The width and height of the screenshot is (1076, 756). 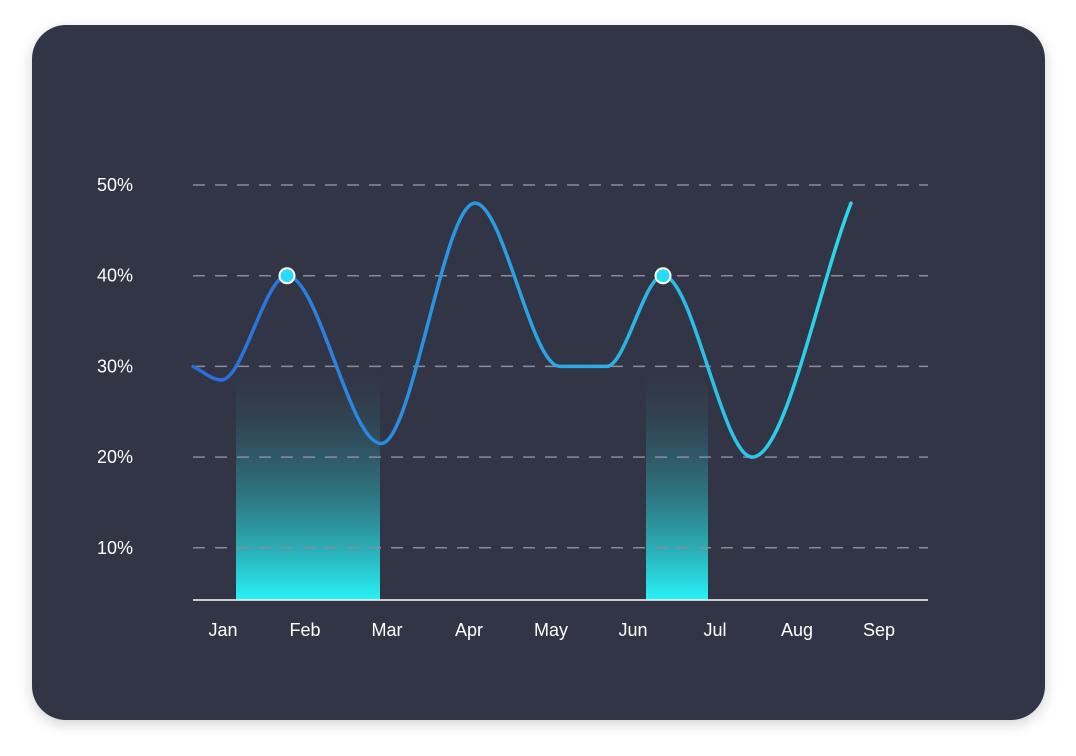 I want to click on x-tick-label: Mar, so click(x=387, y=630).